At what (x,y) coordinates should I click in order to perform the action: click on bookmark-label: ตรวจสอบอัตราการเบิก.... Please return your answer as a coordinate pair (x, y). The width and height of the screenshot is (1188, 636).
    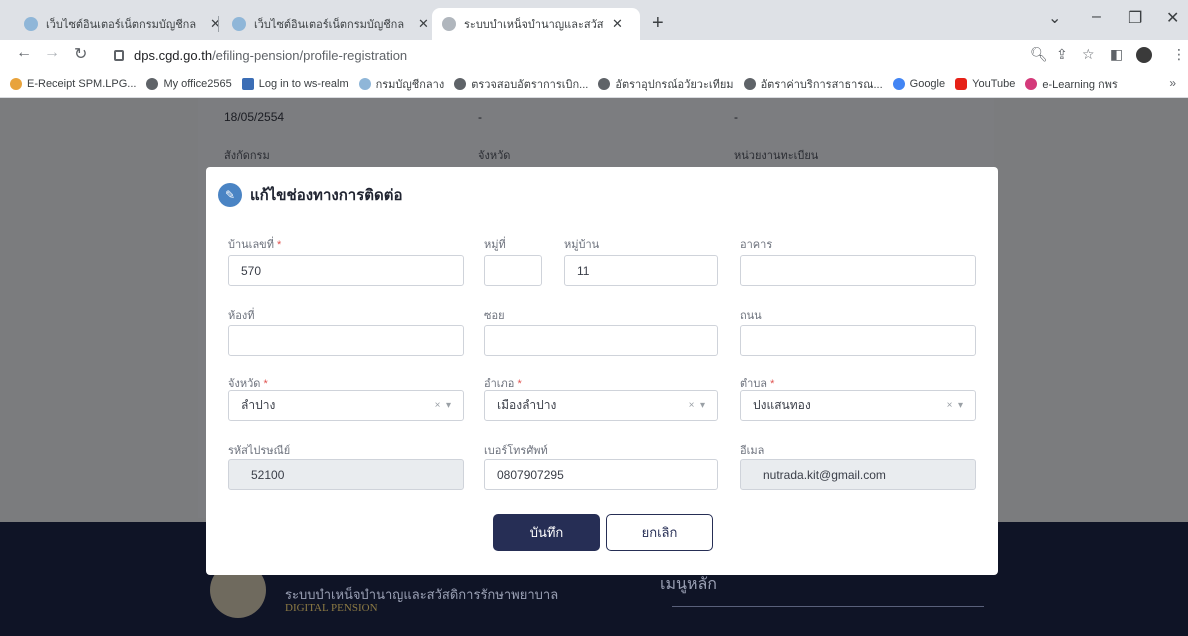
    Looking at the image, I should click on (530, 84).